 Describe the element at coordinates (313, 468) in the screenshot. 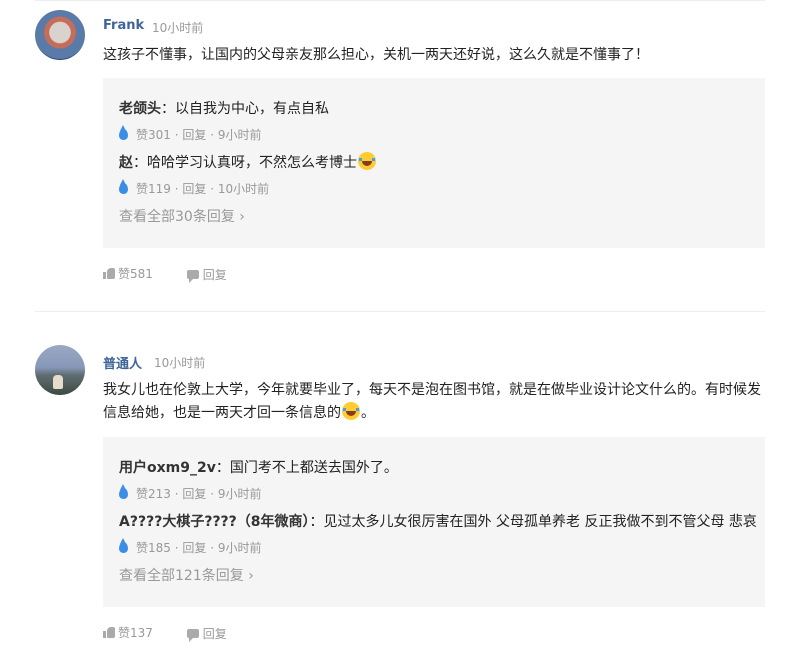

I see `reply-text: 国门考不上都送去国外了。` at that location.